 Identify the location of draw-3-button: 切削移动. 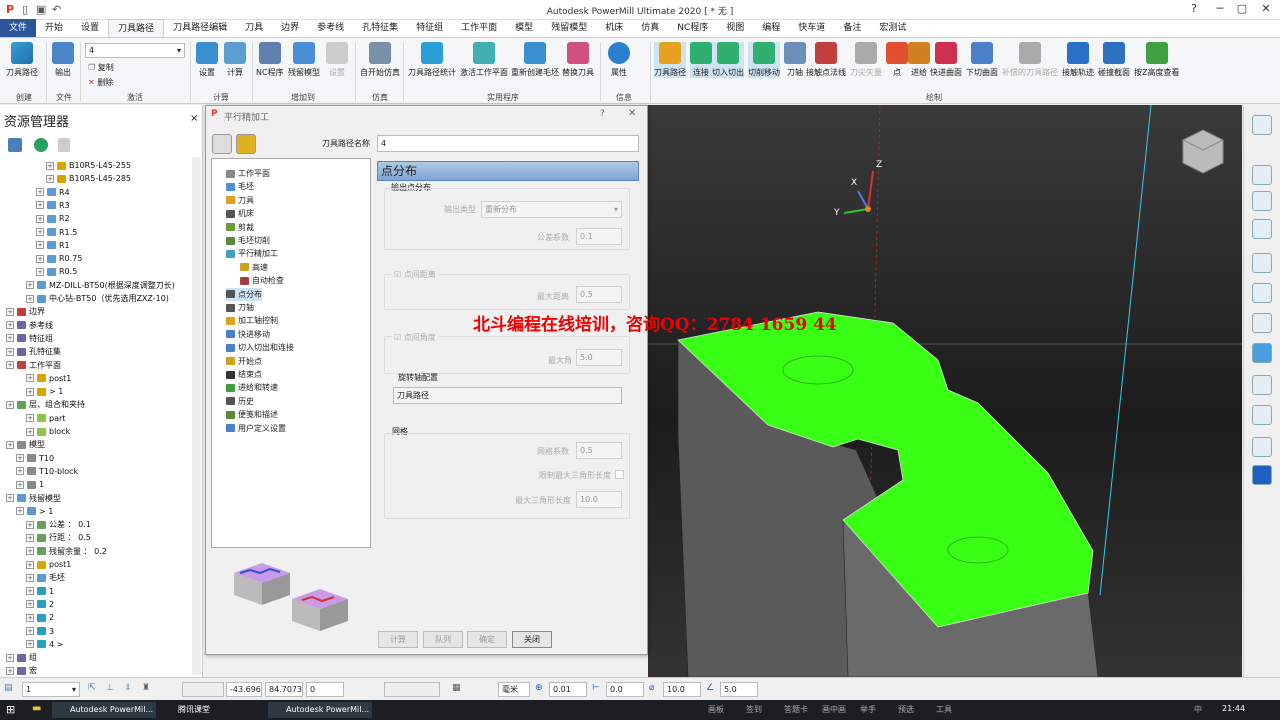
(764, 60).